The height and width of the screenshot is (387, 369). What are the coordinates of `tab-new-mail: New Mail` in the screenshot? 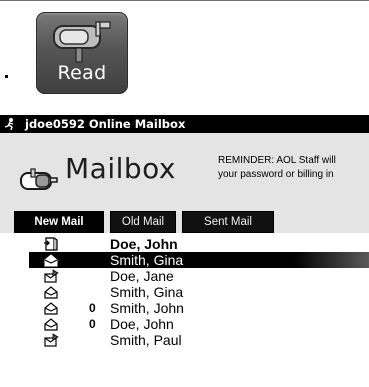 It's located at (59, 222).